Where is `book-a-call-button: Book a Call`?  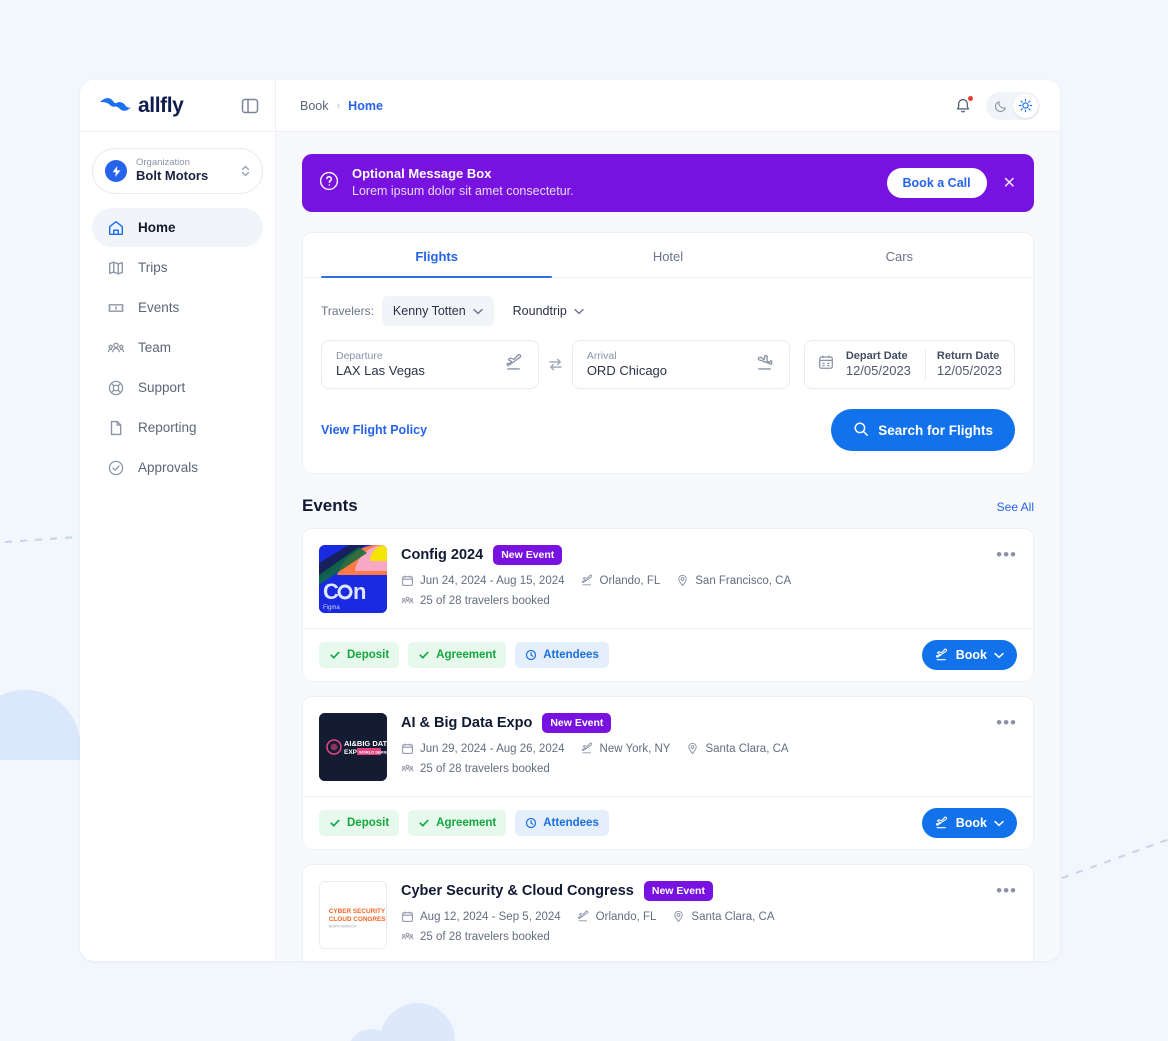
book-a-call-button: Book a Call is located at coordinates (936, 183).